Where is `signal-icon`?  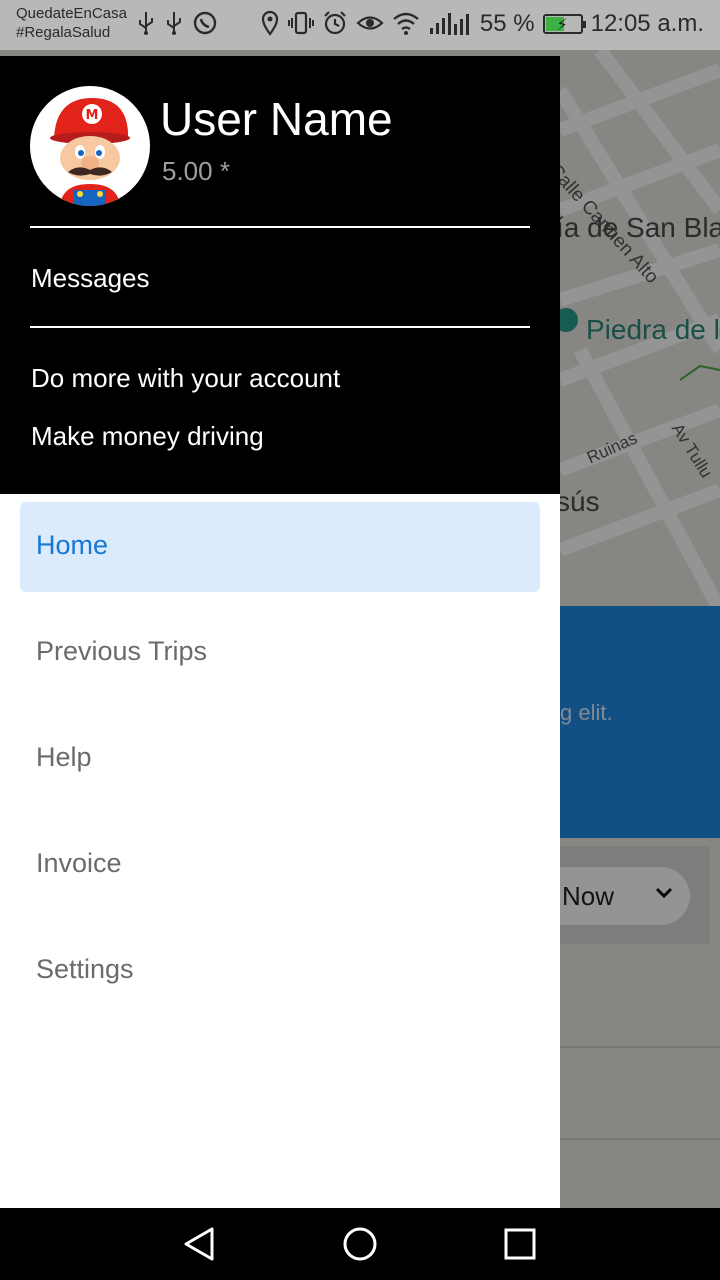 signal-icon is located at coordinates (458, 24).